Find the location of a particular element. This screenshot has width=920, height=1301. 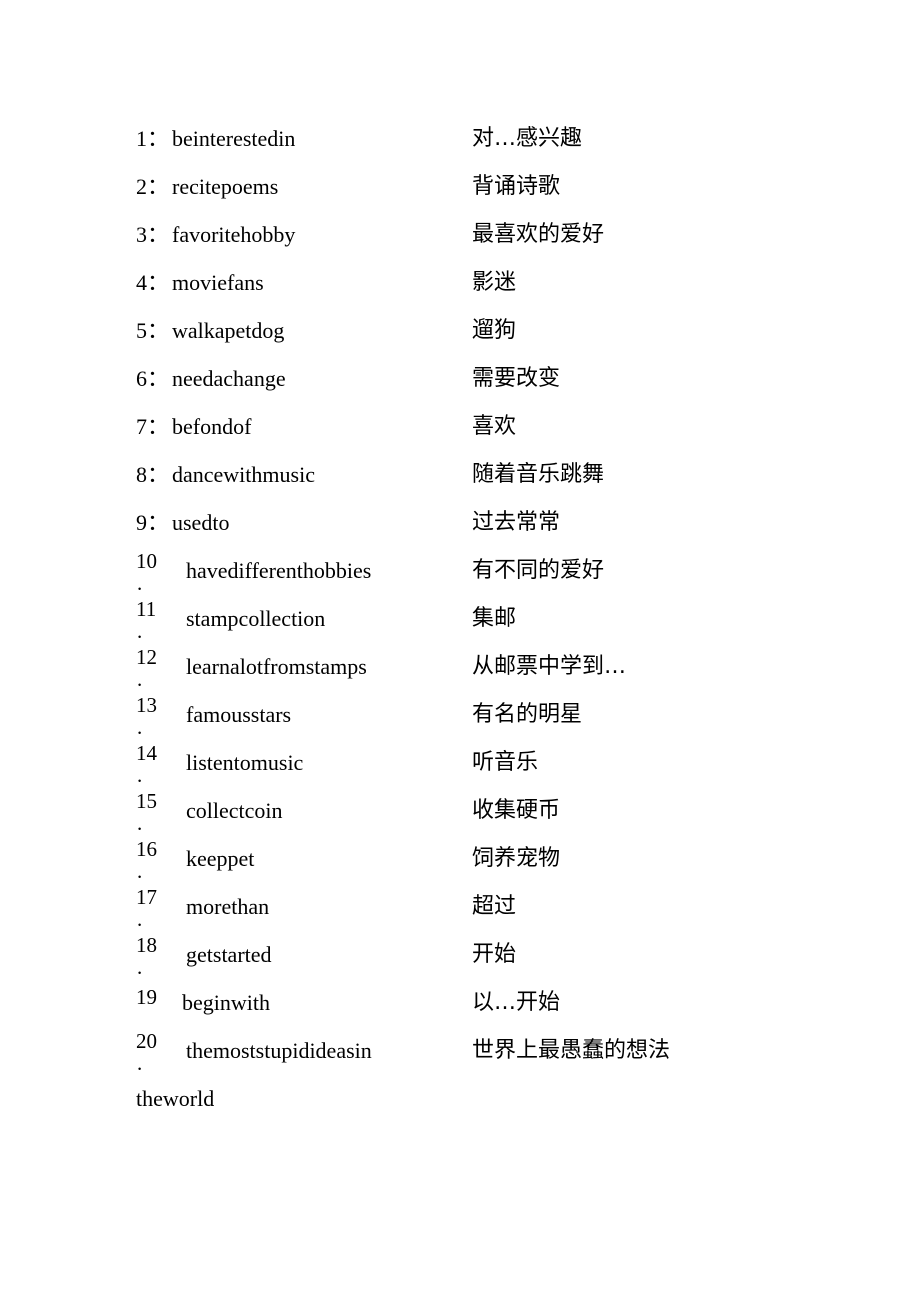

row-number: 9： is located at coordinates (153, 522).